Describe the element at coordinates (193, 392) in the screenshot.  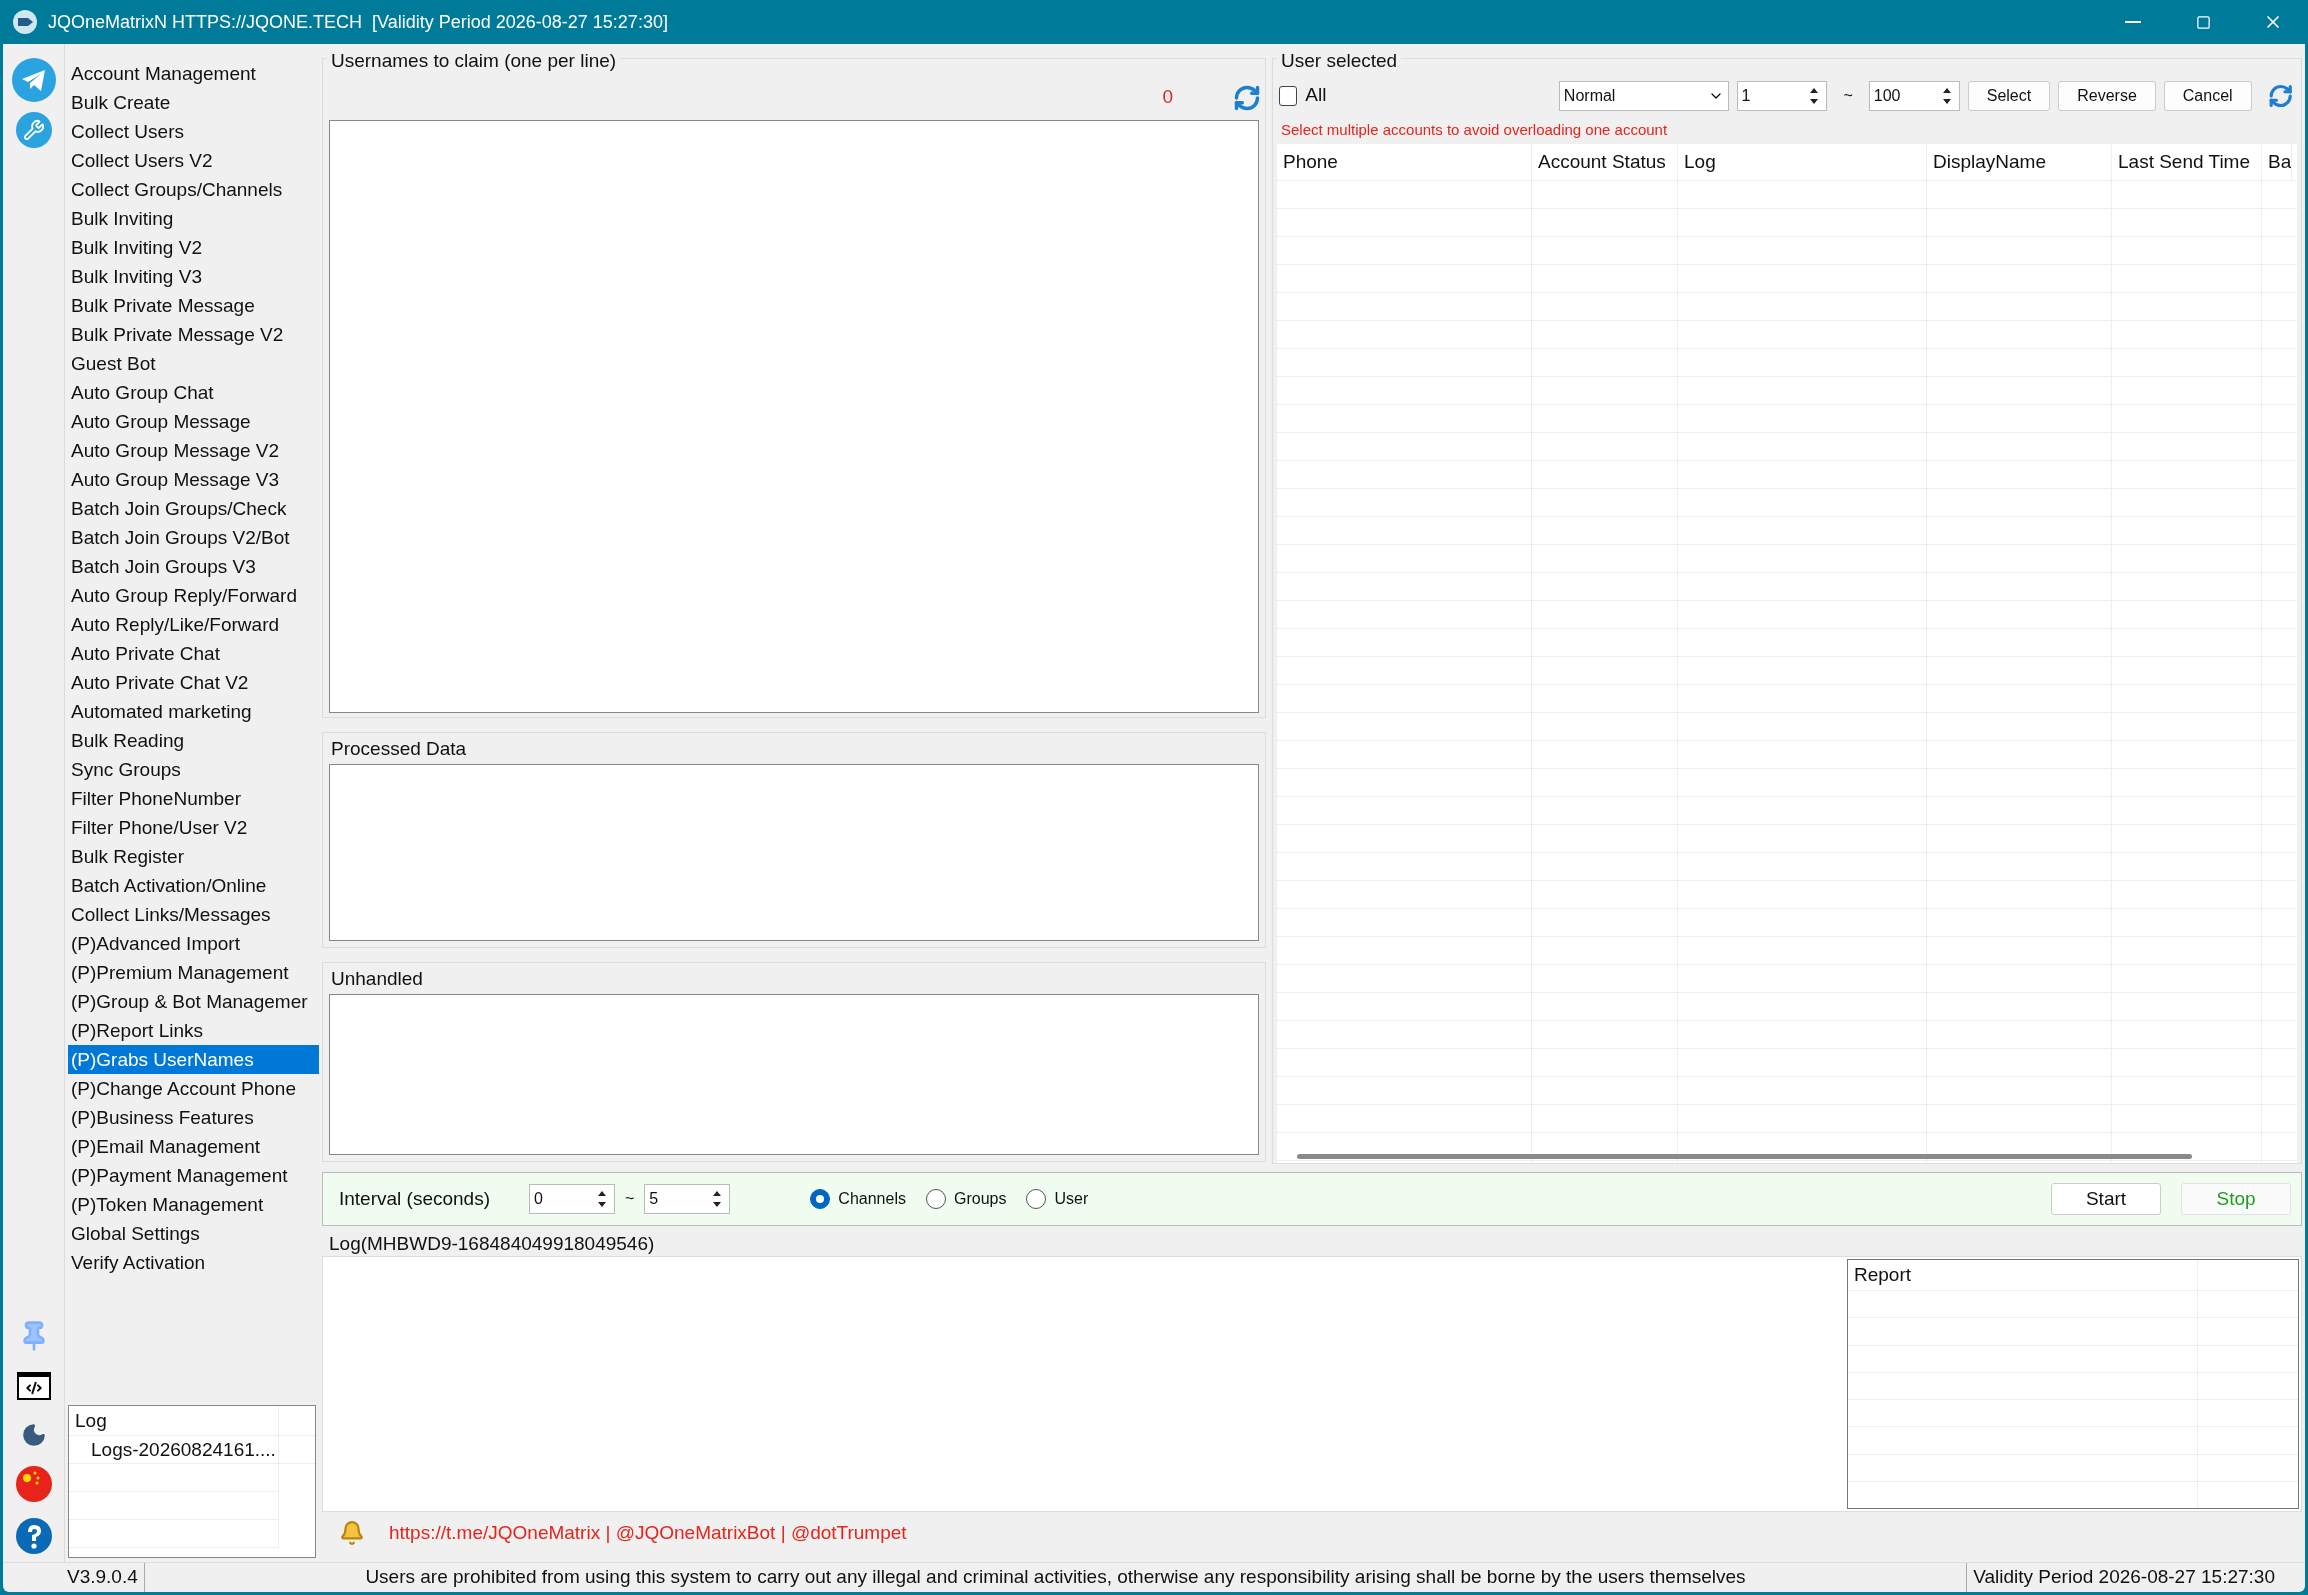
I see `sidebar-item: Auto Group Chat` at that location.